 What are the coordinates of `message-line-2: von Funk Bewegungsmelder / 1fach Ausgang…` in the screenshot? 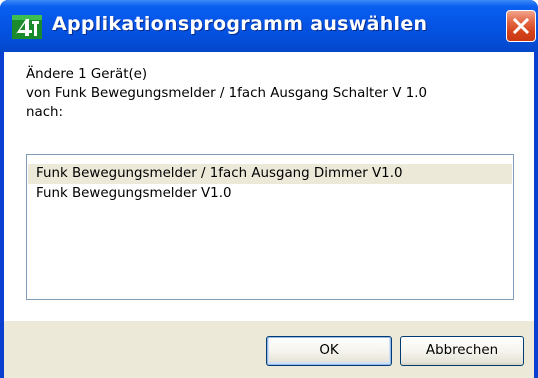 It's located at (227, 93).